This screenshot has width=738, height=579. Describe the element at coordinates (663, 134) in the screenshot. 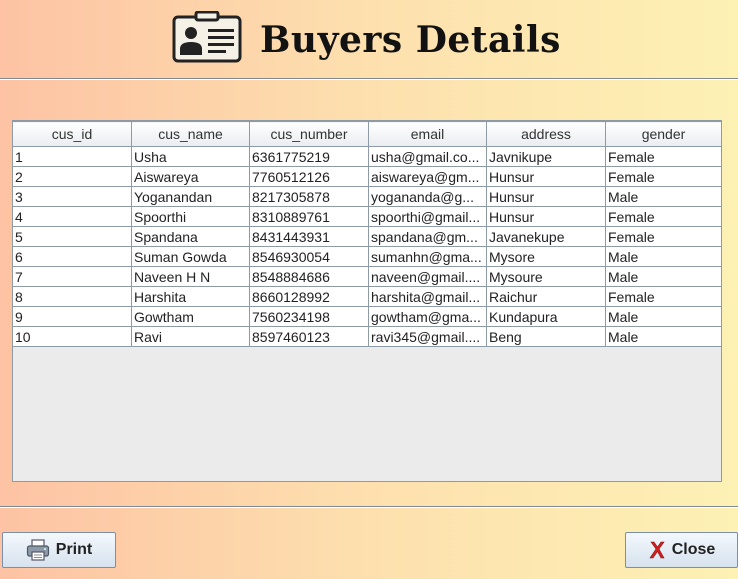

I see `column-header-gender: gender` at that location.